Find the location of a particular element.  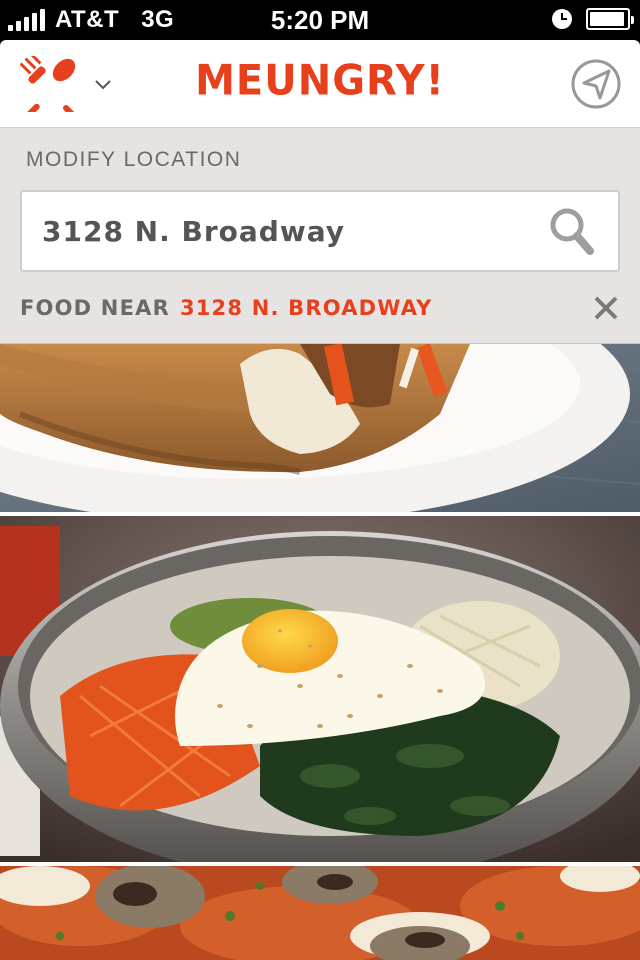

clear-location-button is located at coordinates (606, 308).